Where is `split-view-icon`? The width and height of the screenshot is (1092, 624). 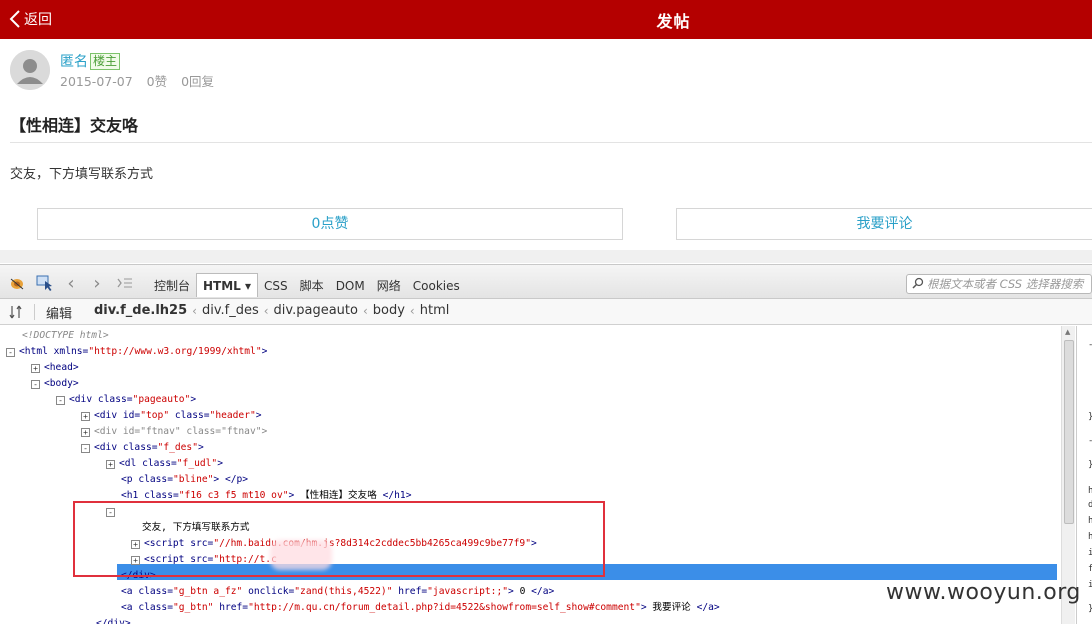
split-view-icon is located at coordinates (16, 312).